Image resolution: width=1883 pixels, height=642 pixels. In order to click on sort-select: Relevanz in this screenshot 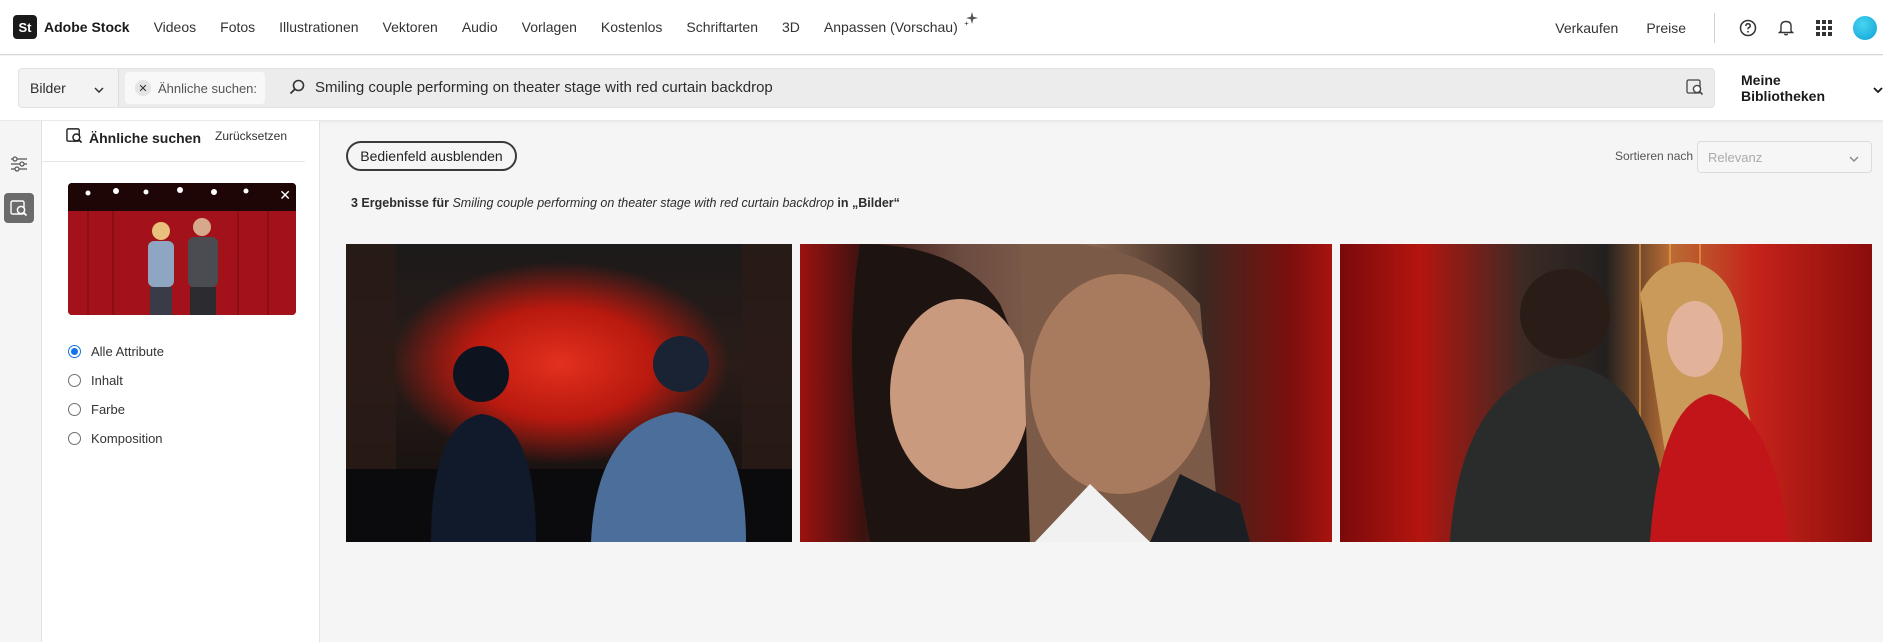, I will do `click(1784, 157)`.